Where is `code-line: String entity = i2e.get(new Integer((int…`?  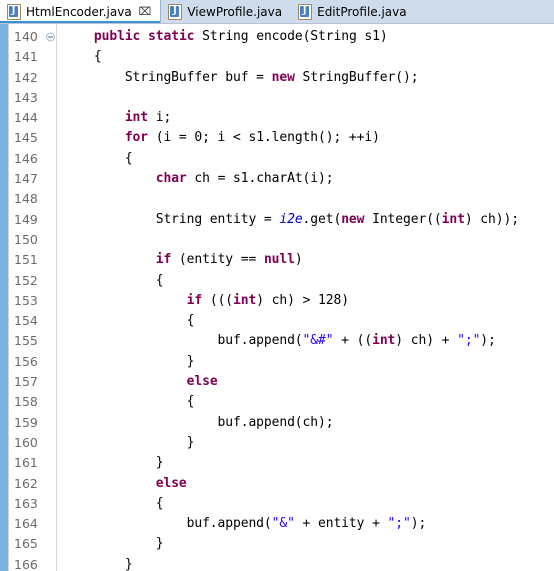
code-line: String entity = i2e.get(new Integer((int… is located at coordinates (308, 220).